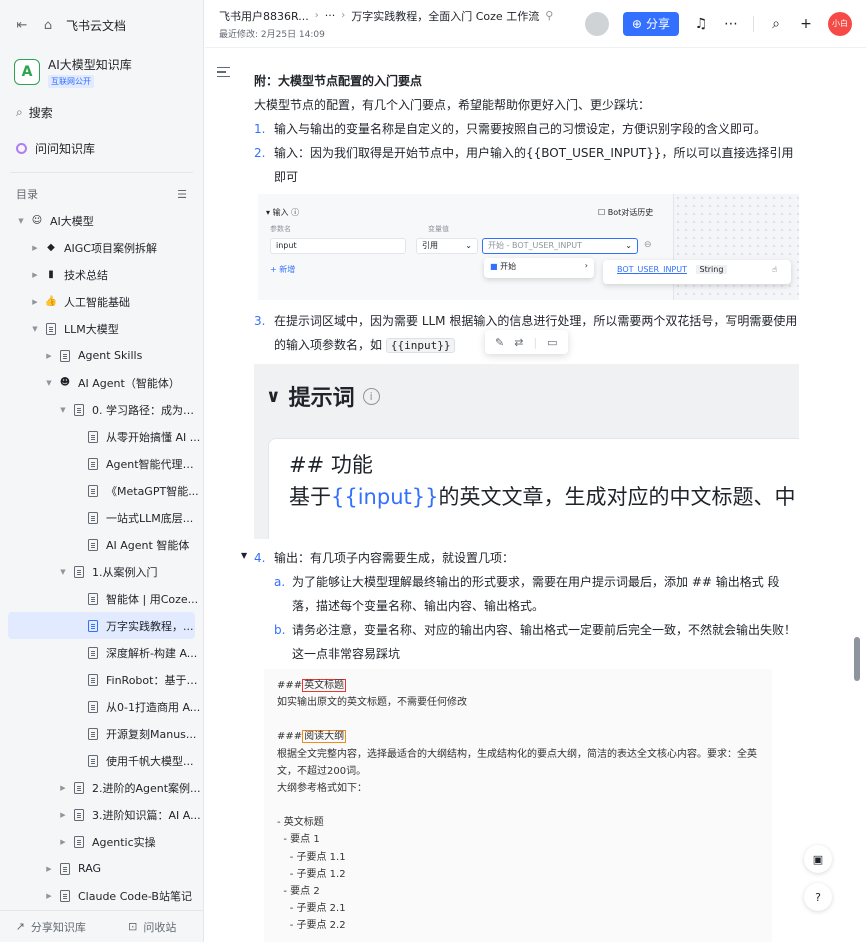  Describe the element at coordinates (51, 274) in the screenshot. I see `phone-icon: ▮` at that location.